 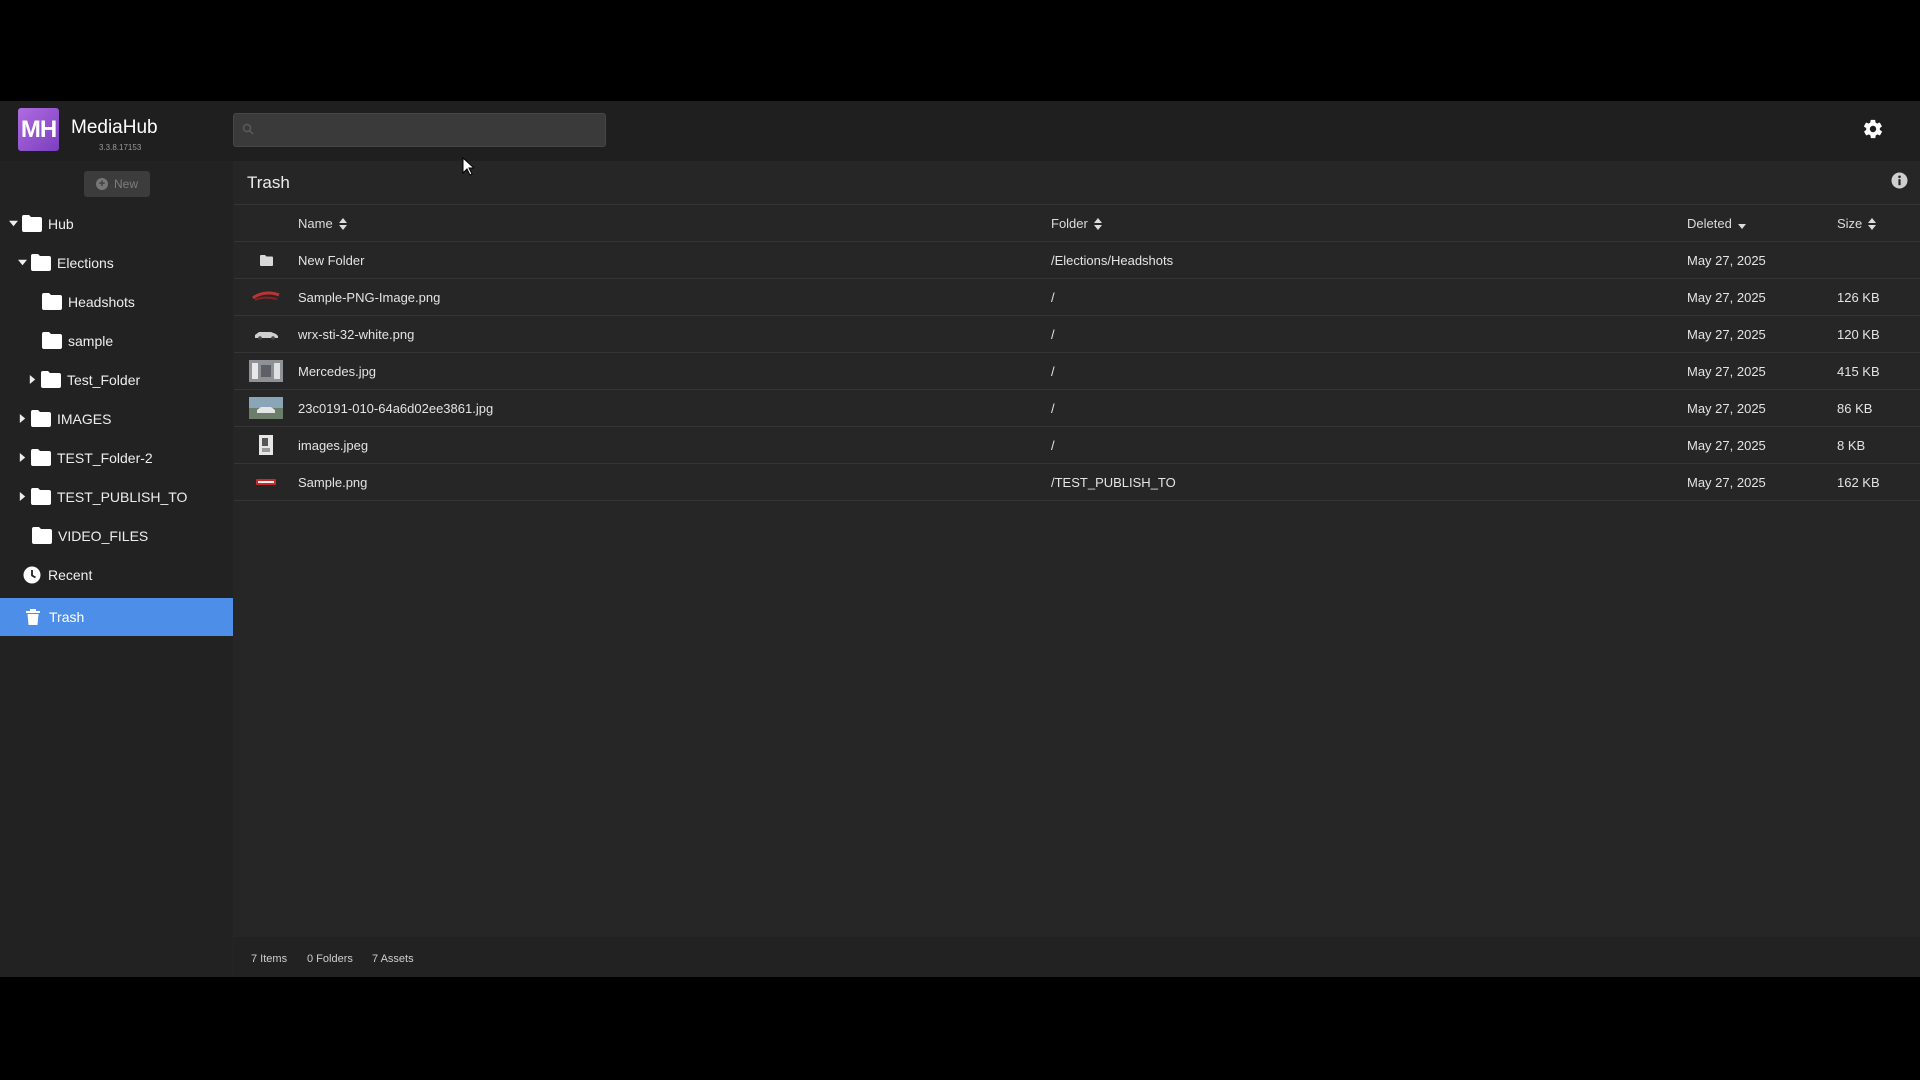 What do you see at coordinates (120, 147) in the screenshot?
I see `app-version: 3.3.8.17153` at bounding box center [120, 147].